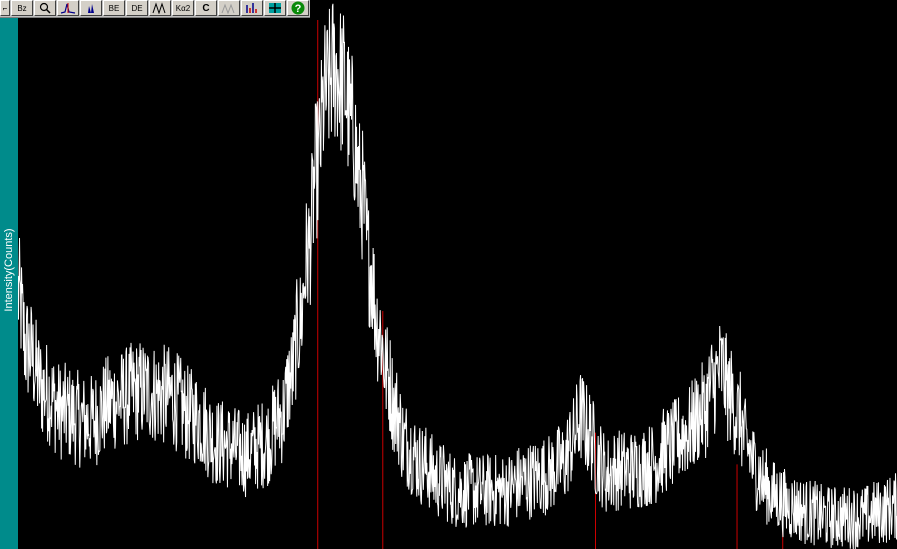 The image size is (897, 549). I want to click on ka2-strip-label: Kα2, so click(183, 8).